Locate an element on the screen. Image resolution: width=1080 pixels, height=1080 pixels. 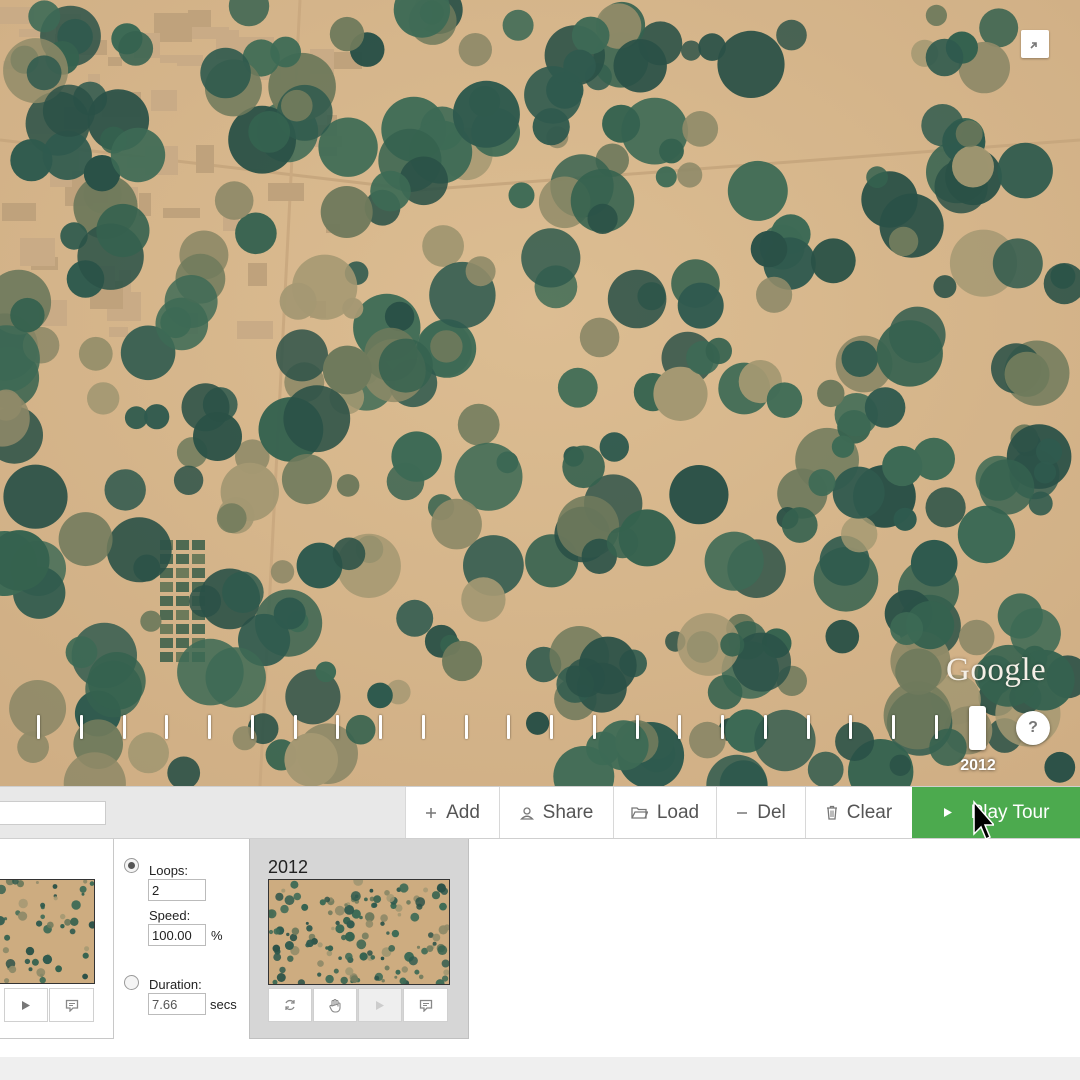
delete-button: Del is located at coordinates (760, 812).